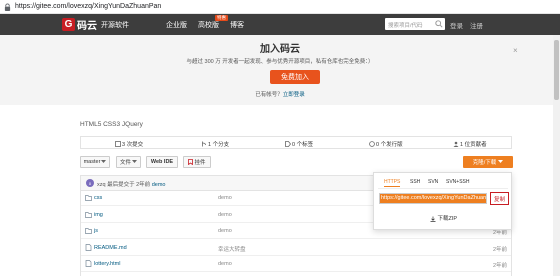 This screenshot has width=560, height=276. I want to click on top-navbar: G 码云 开源软件 企业版 特惠 高校版 博客 搜索项目/代码 登录 注册, so click(280, 24).